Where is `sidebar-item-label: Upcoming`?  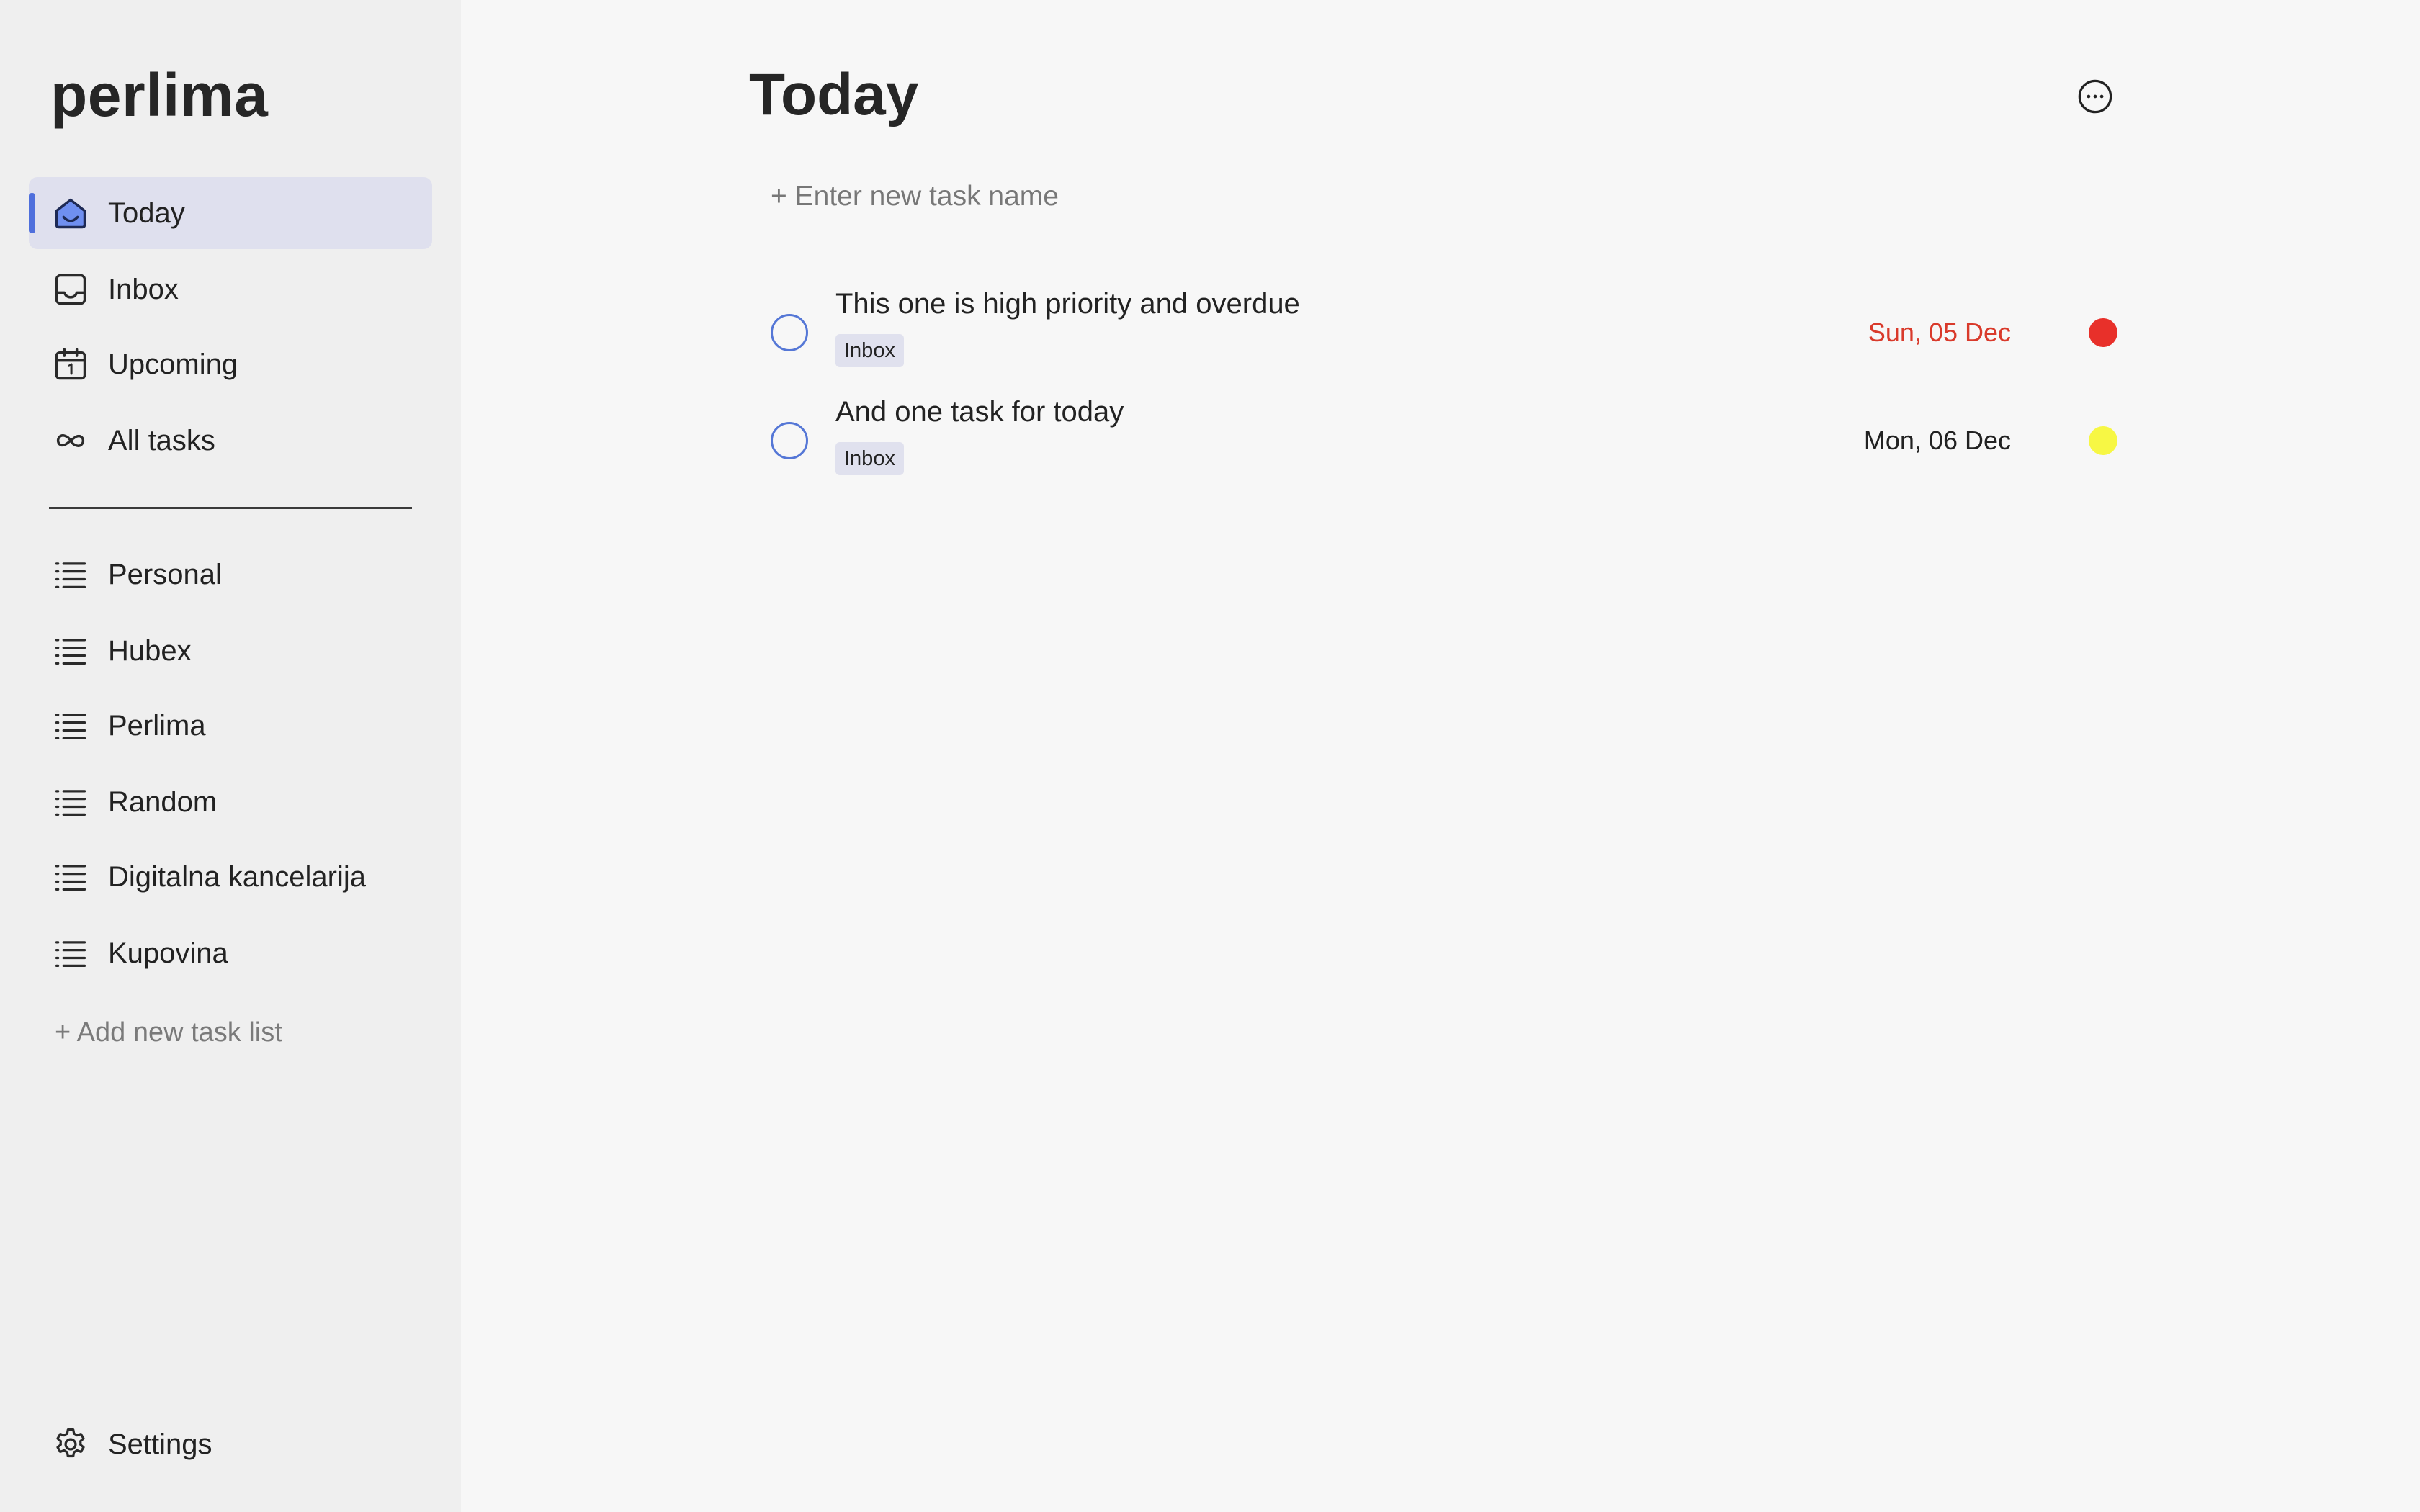 sidebar-item-label: Upcoming is located at coordinates (173, 364).